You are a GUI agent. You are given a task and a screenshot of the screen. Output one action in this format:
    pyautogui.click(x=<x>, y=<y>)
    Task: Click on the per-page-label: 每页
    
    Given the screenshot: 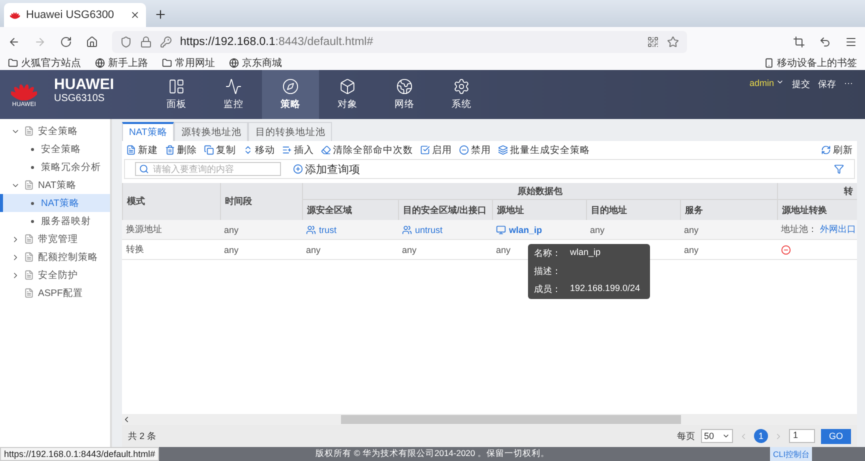 What is the action you would take?
    pyautogui.click(x=685, y=436)
    